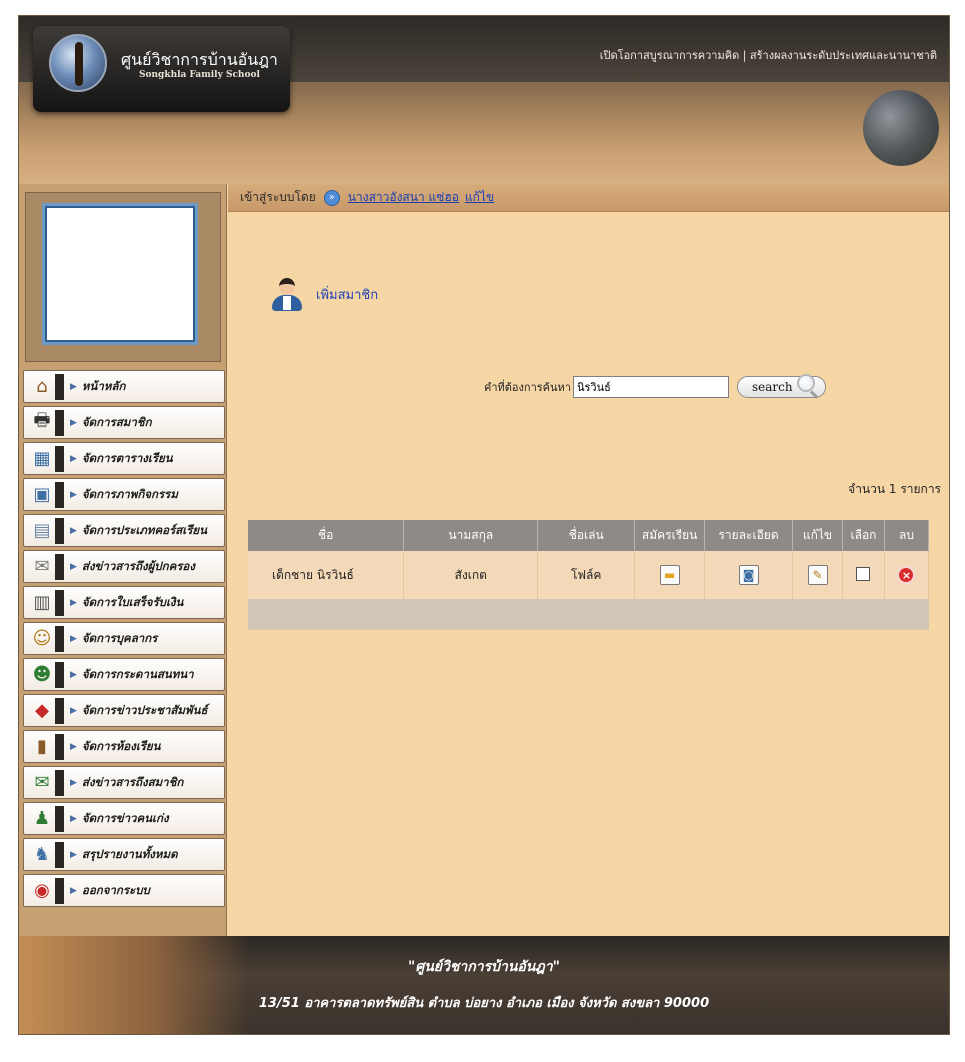 This screenshot has height=1062, width=965. I want to click on printer-icon: 🖶, so click(42, 420).